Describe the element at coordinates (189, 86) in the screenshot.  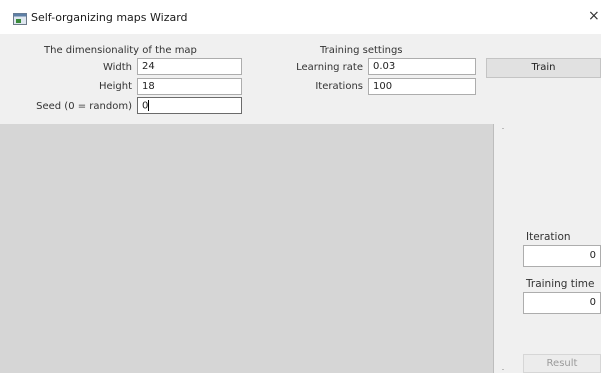
I see `height-field: 18` at that location.